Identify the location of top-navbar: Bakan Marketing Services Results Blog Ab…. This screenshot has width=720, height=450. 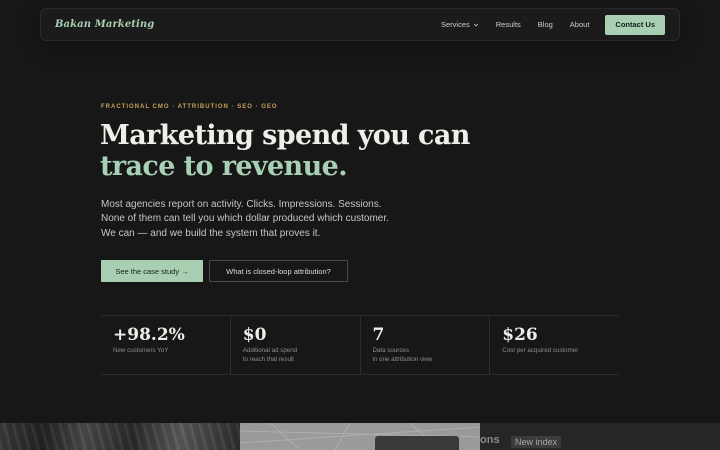
(360, 24).